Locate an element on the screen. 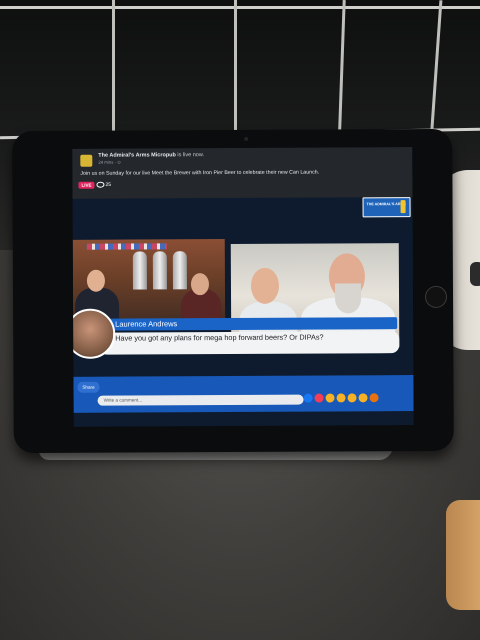  care-reaction-icon is located at coordinates (330, 398).